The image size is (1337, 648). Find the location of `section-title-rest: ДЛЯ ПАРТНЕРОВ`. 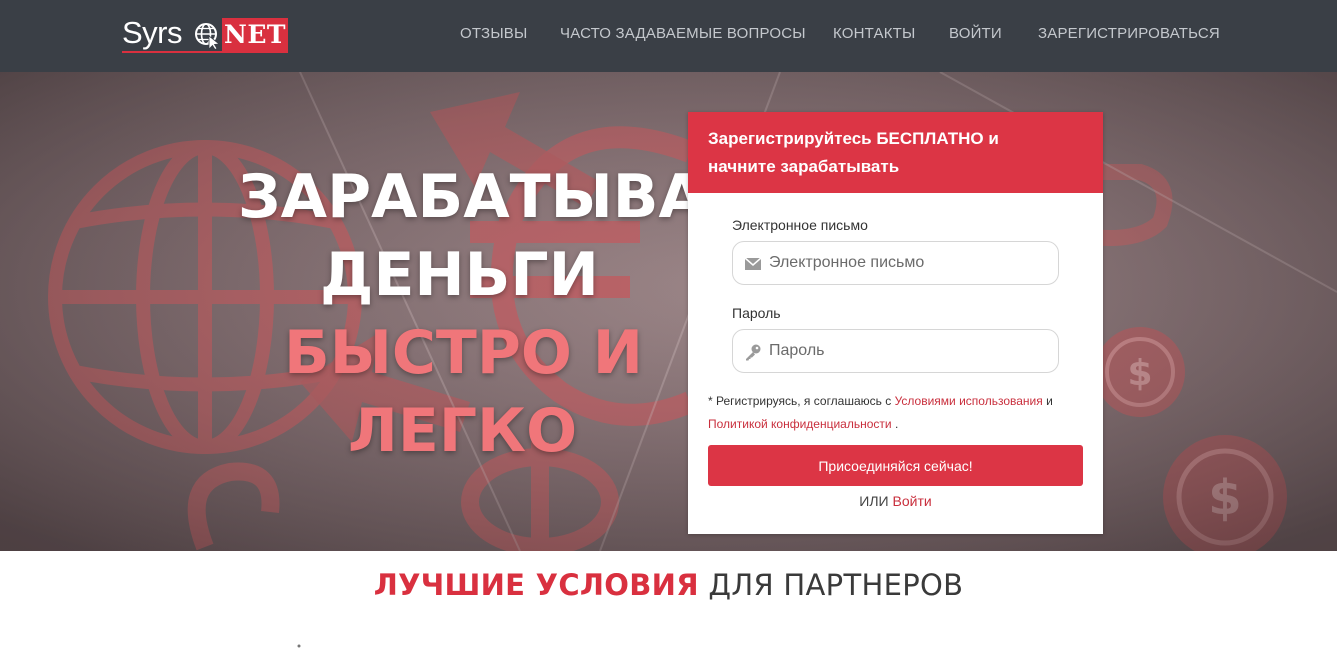

section-title-rest: ДЛЯ ПАРТНЕРОВ is located at coordinates (836, 585).